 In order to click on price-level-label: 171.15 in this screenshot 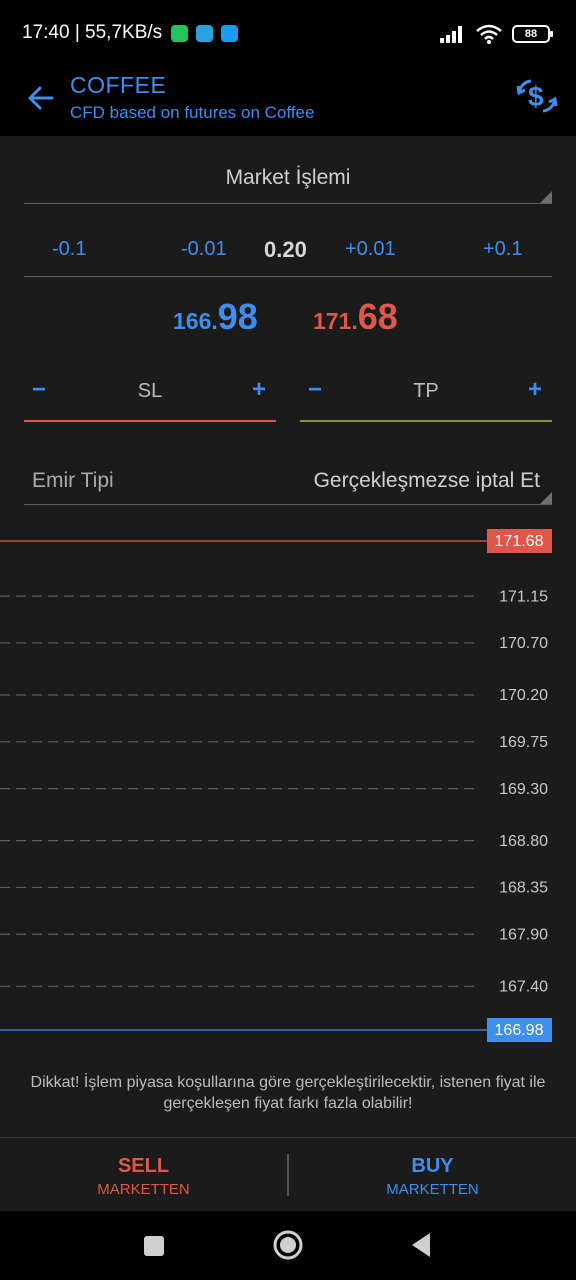, I will do `click(523, 596)`.